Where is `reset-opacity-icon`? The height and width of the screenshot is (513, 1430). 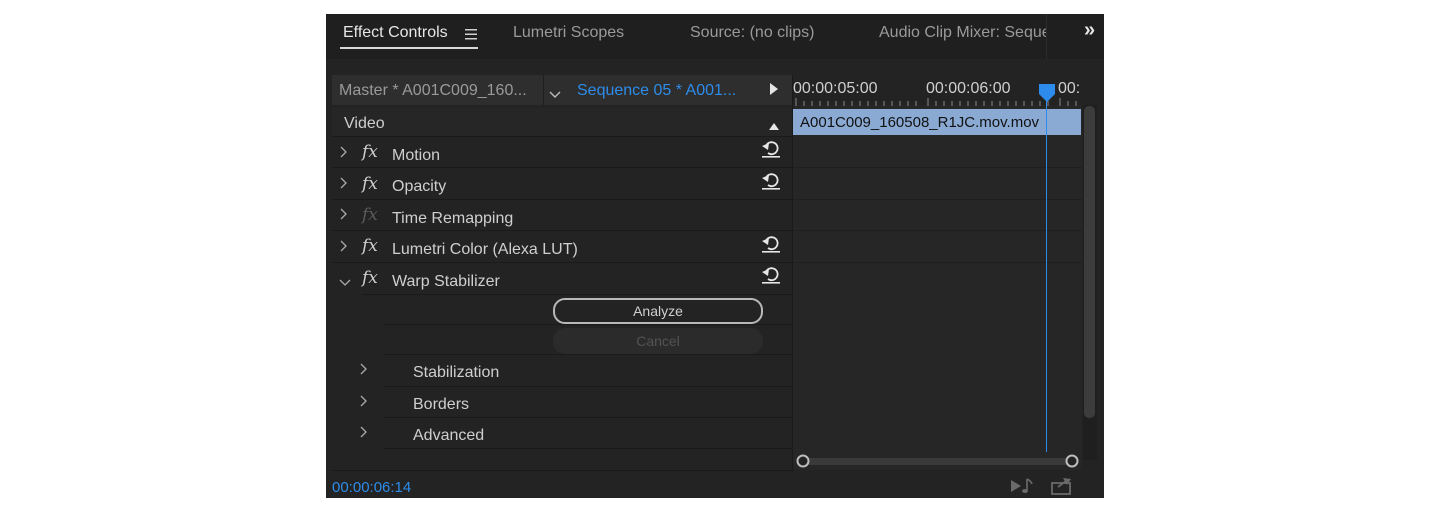
reset-opacity-icon is located at coordinates (771, 181).